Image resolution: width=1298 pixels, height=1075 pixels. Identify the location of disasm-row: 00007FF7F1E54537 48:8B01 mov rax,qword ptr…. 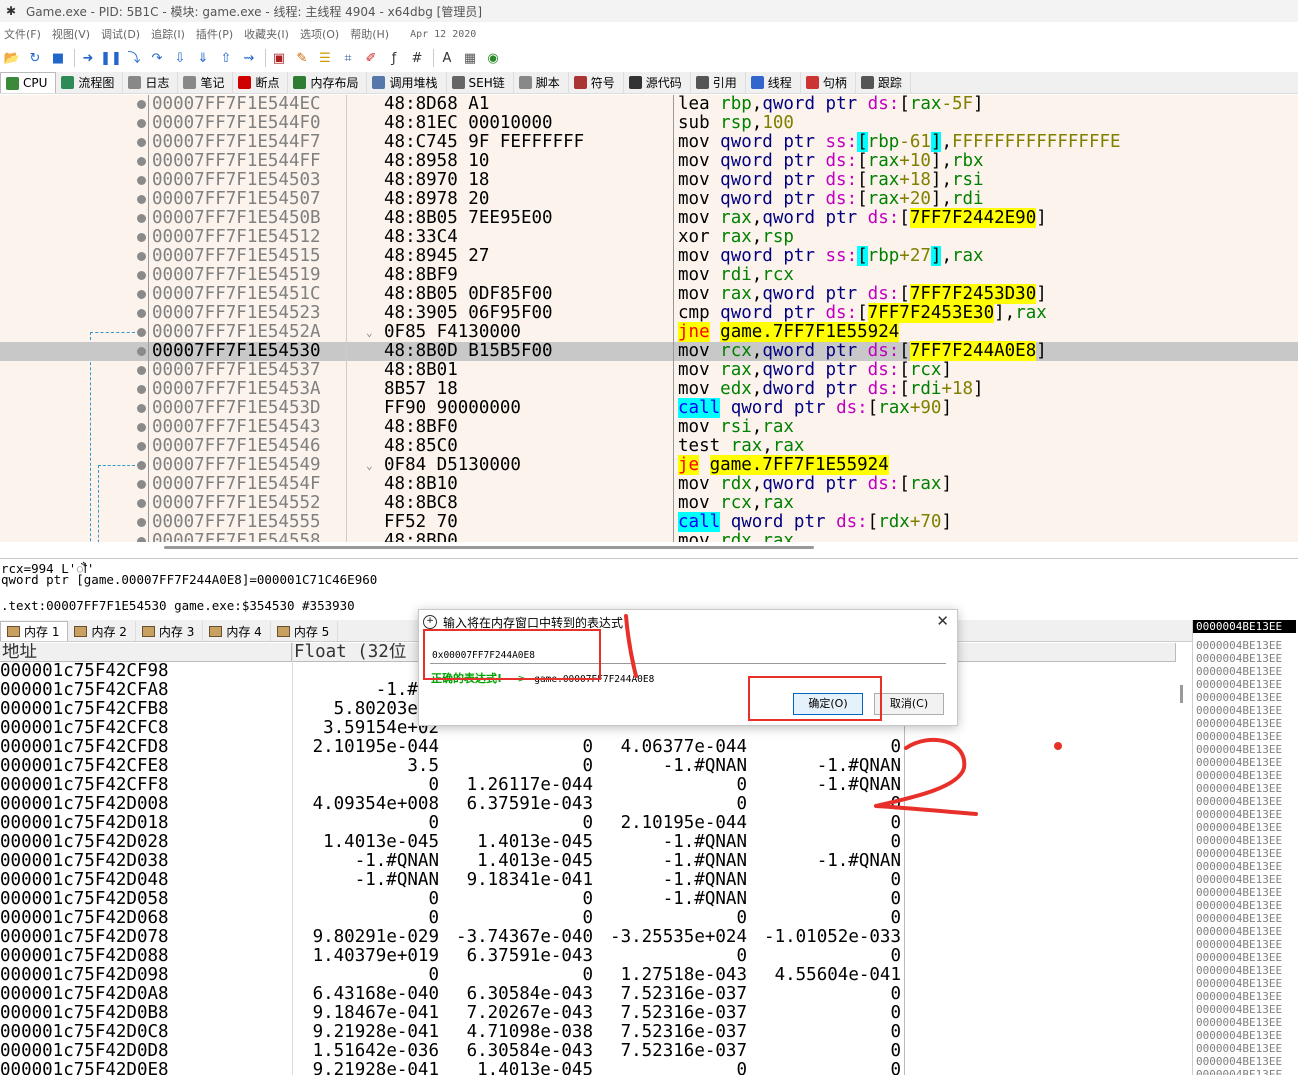
(649, 370).